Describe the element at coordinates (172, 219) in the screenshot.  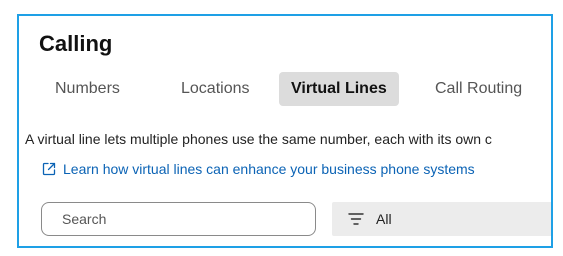
I see `search-input` at that location.